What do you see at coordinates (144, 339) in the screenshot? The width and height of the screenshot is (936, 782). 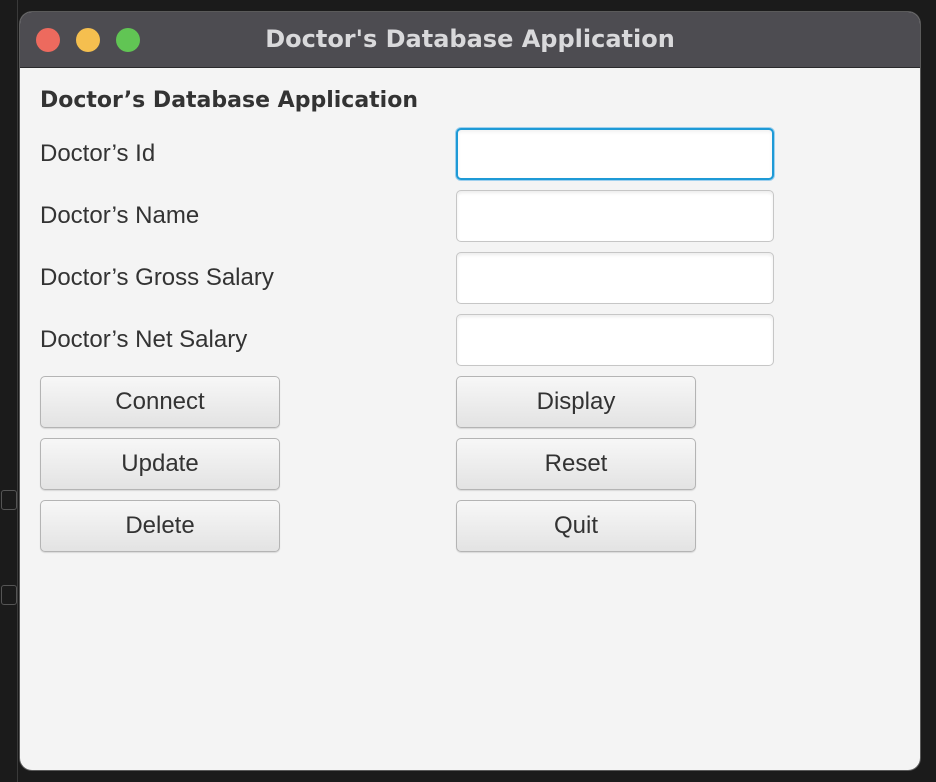 I see `doctor-net-salary-label: Doctor’s Net Salary` at bounding box center [144, 339].